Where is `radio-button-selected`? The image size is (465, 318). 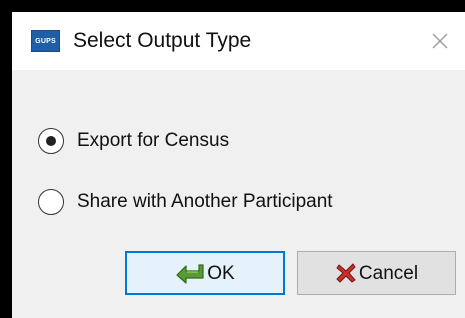 radio-button-selected is located at coordinates (51, 141).